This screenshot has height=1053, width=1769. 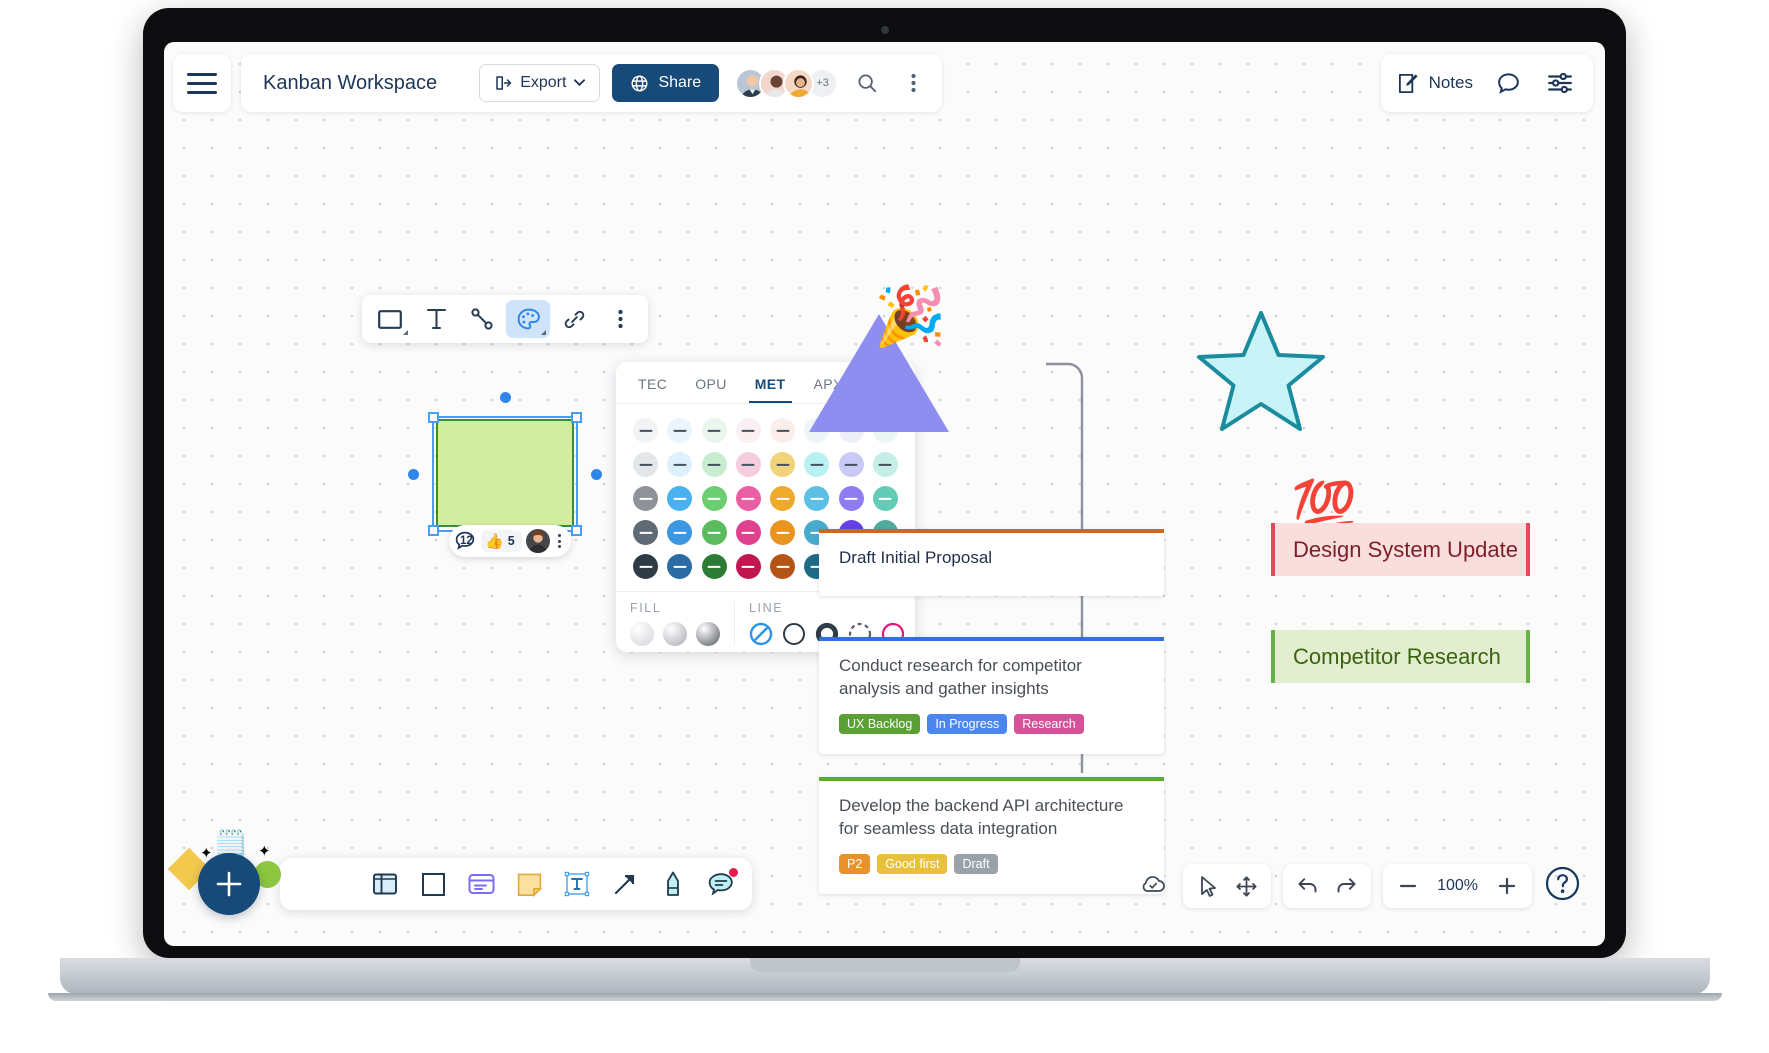 What do you see at coordinates (1560, 83) in the screenshot?
I see `sliders-icon` at bounding box center [1560, 83].